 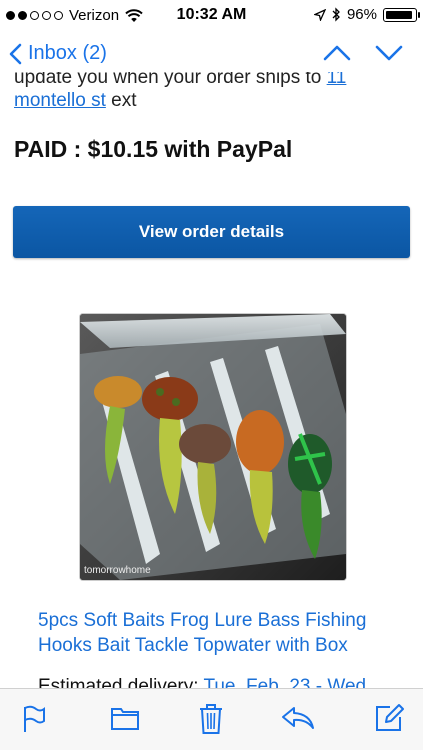 What do you see at coordinates (67, 53) in the screenshot?
I see `back-label: Inbox (2)` at bounding box center [67, 53].